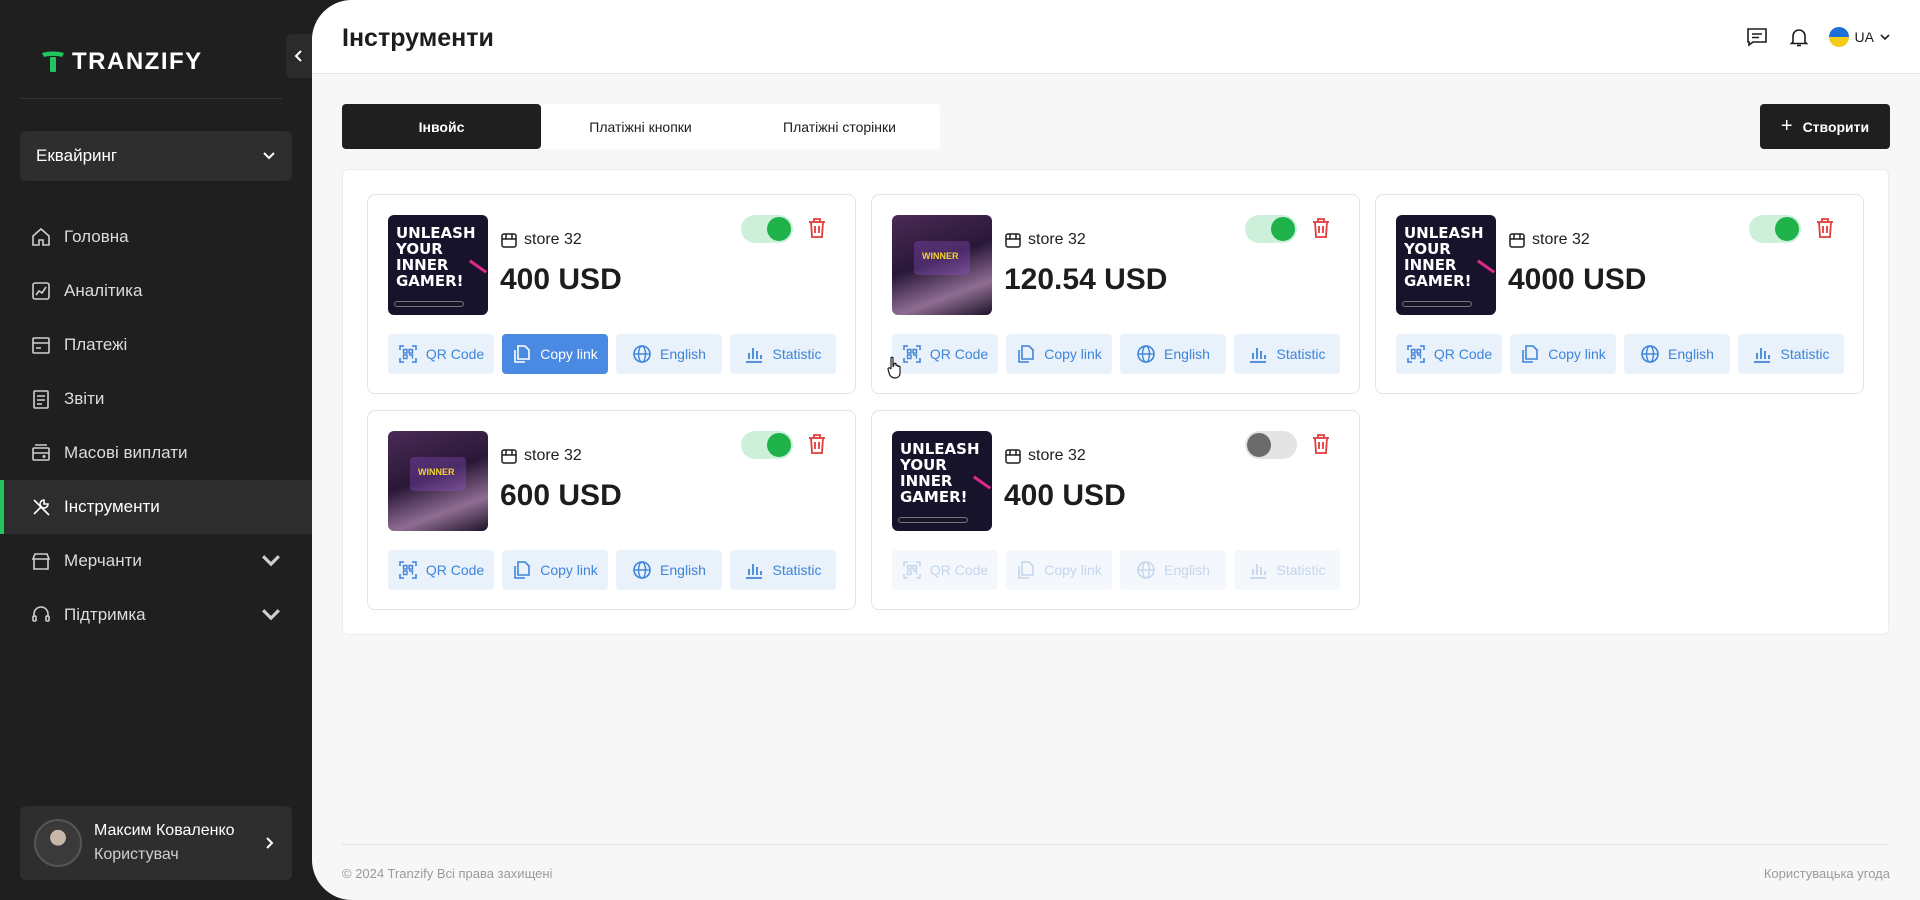 The height and width of the screenshot is (900, 1920). I want to click on tab-payment-buttons: Платіжні кнопки, so click(640, 126).